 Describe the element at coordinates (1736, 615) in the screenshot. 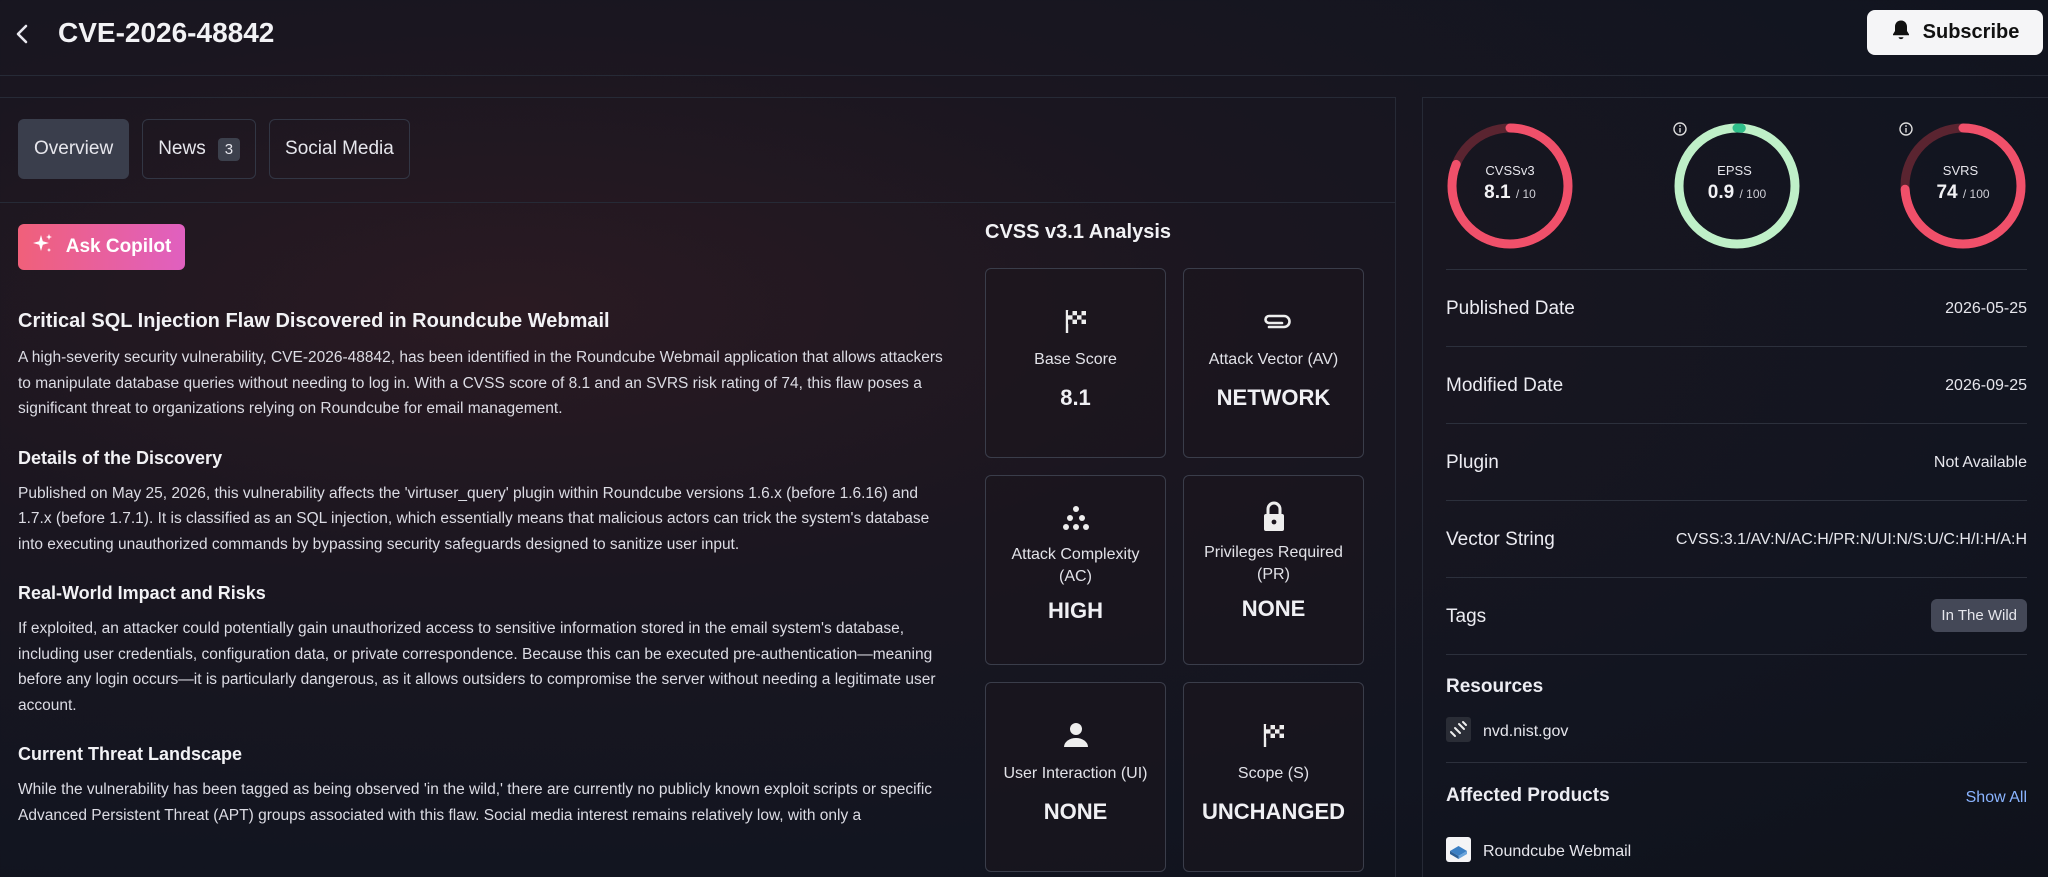

I see `tags-row: Tags In The Wild` at that location.